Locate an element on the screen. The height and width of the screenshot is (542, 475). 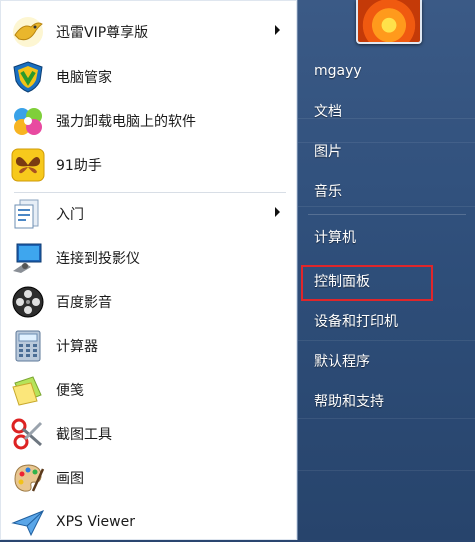
calculator-icon is located at coordinates (28, 346).